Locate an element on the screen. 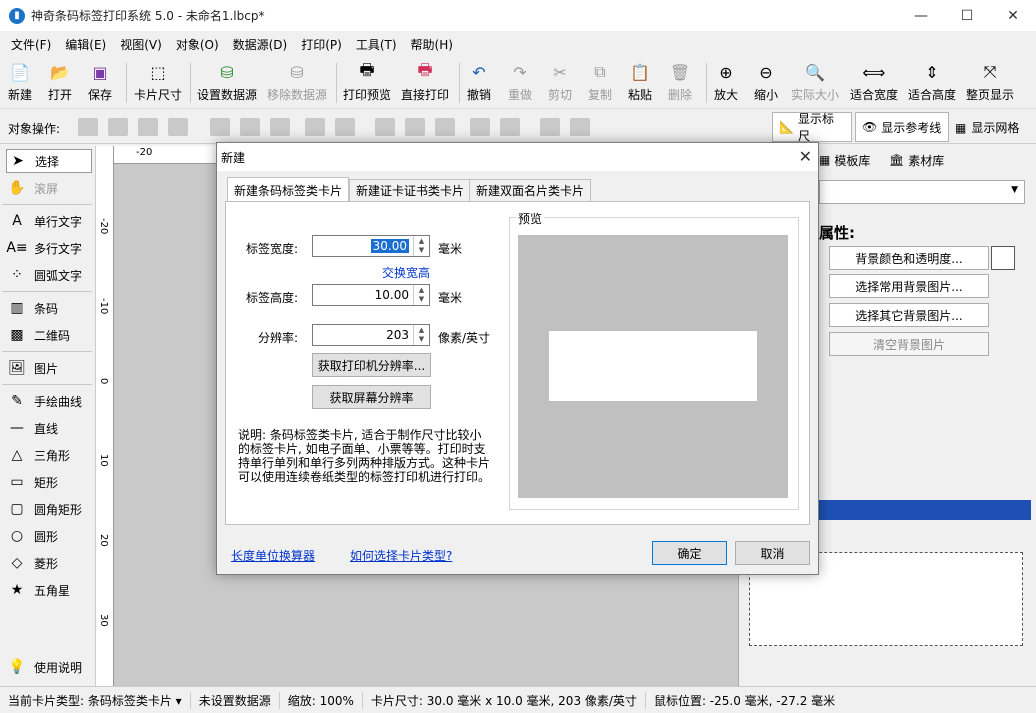 The height and width of the screenshot is (713, 1036). menu-object: 对象(O) is located at coordinates (197, 44).